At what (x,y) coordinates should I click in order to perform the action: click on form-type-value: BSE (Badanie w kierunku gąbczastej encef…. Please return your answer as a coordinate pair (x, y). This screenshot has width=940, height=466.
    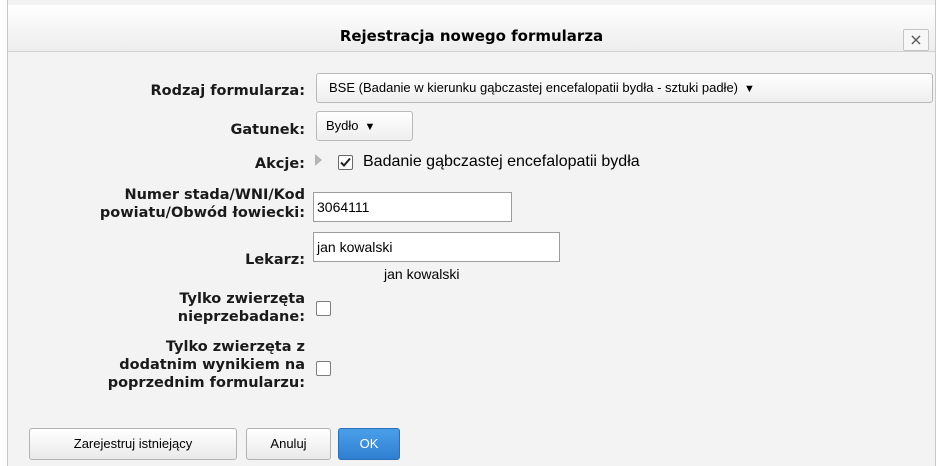
    Looking at the image, I should click on (534, 87).